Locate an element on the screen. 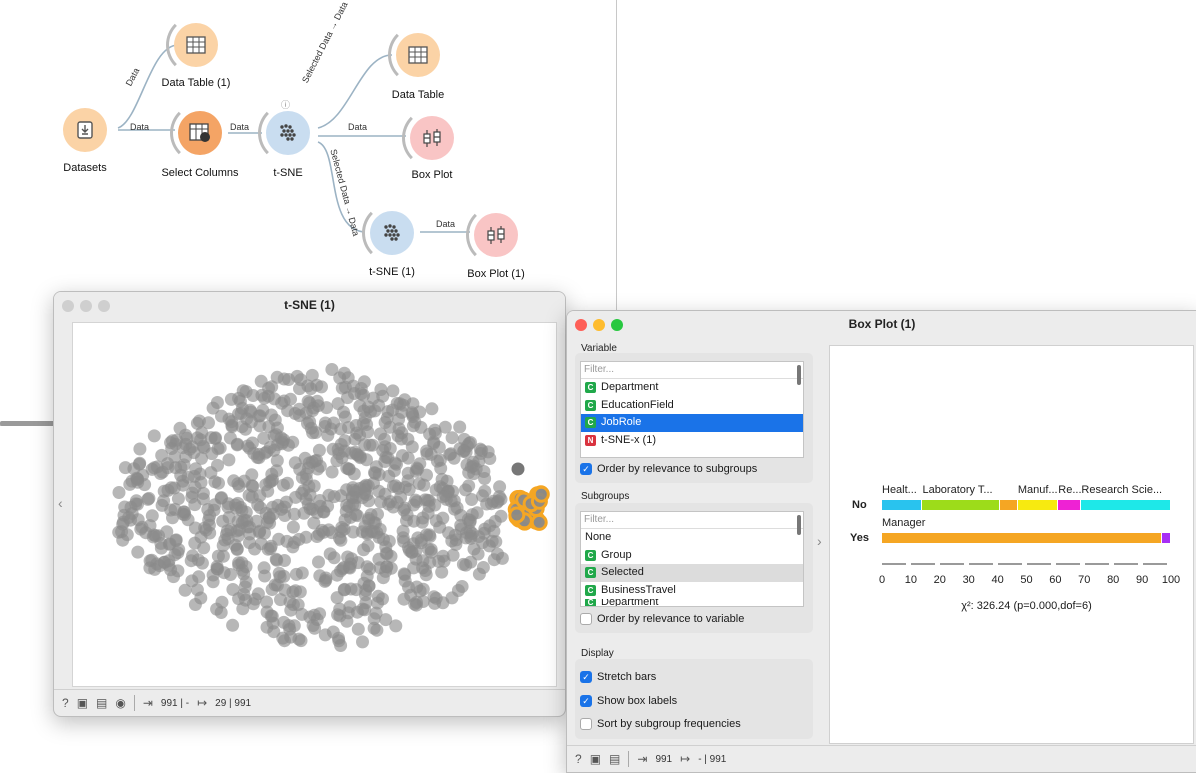 This screenshot has width=1196, height=773. window-titlebar: Box Plot (1) is located at coordinates (881, 324).